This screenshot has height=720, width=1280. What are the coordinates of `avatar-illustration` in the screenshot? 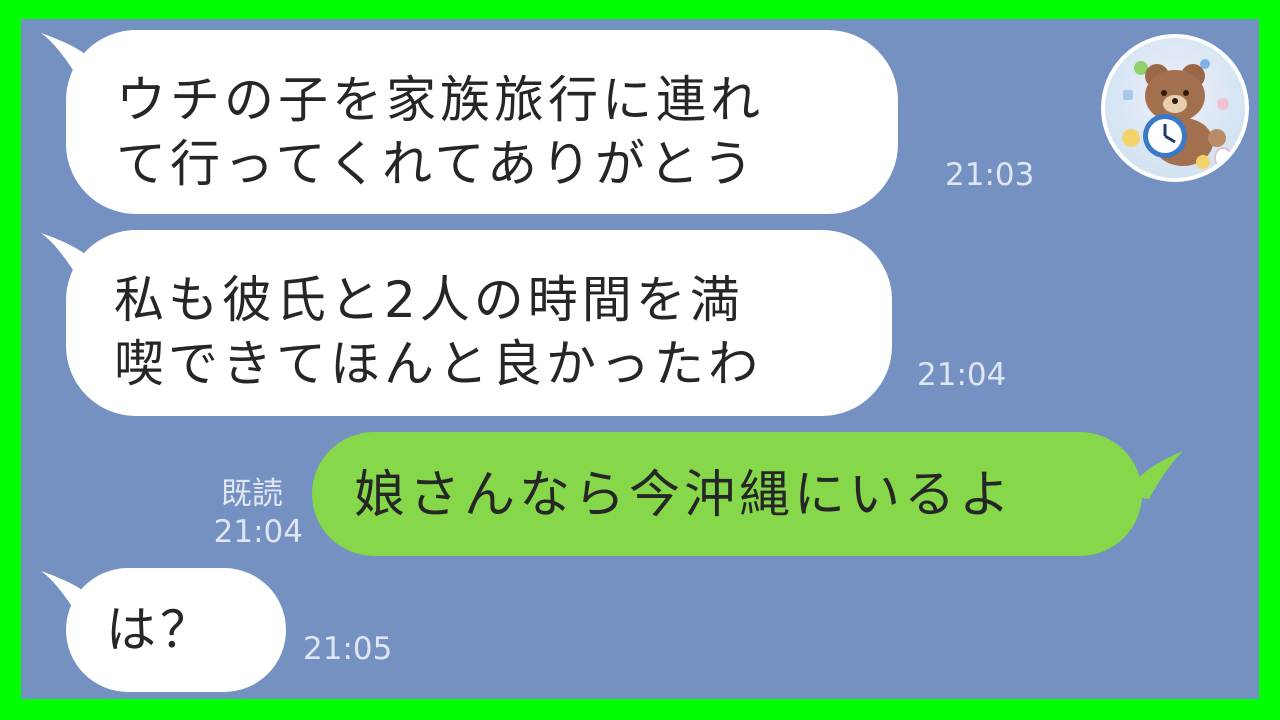 It's located at (1177, 114).